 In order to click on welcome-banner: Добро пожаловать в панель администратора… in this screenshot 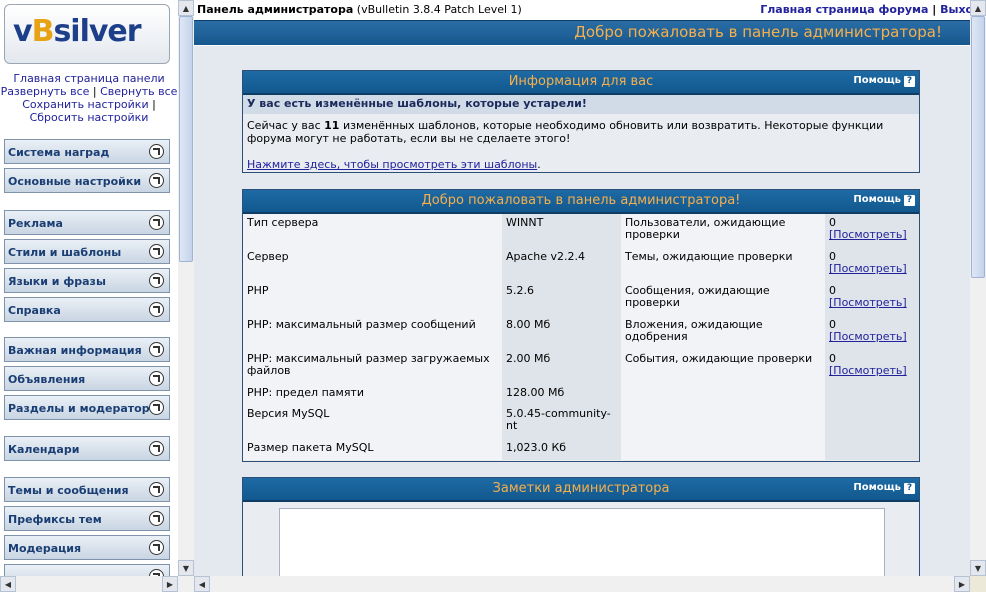, I will do `click(582, 32)`.